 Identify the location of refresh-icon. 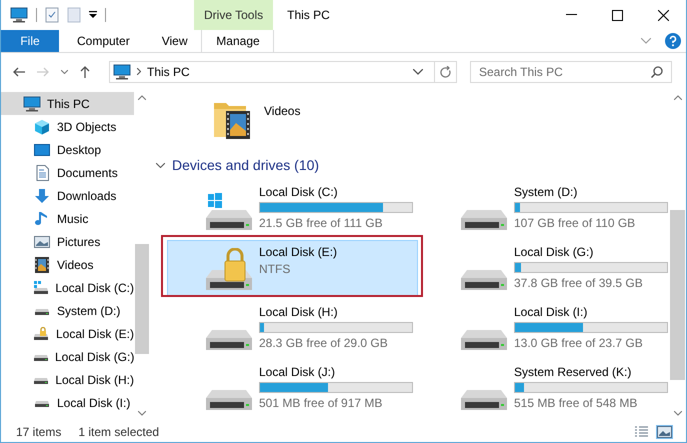
(445, 72).